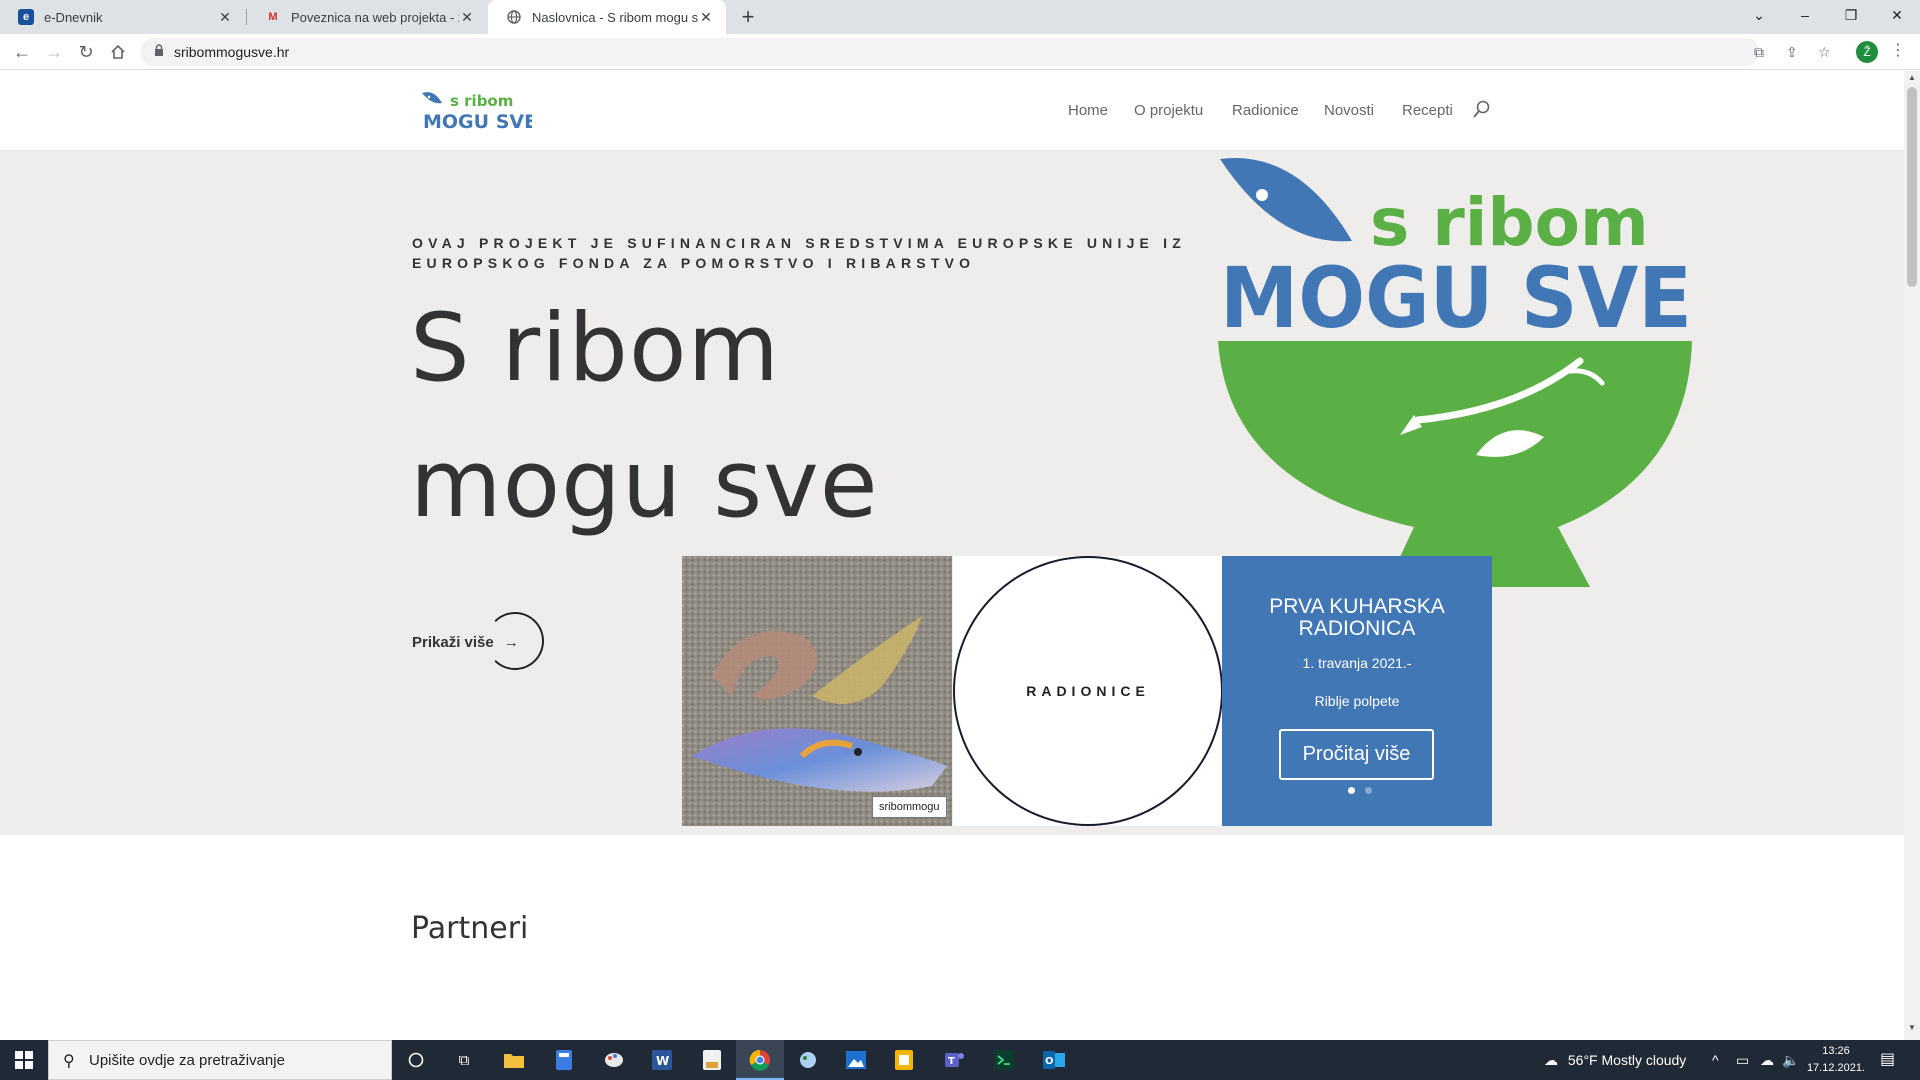  Describe the element at coordinates (1551, 1060) in the screenshot. I see `cloud-sun-icon: ☁` at that location.